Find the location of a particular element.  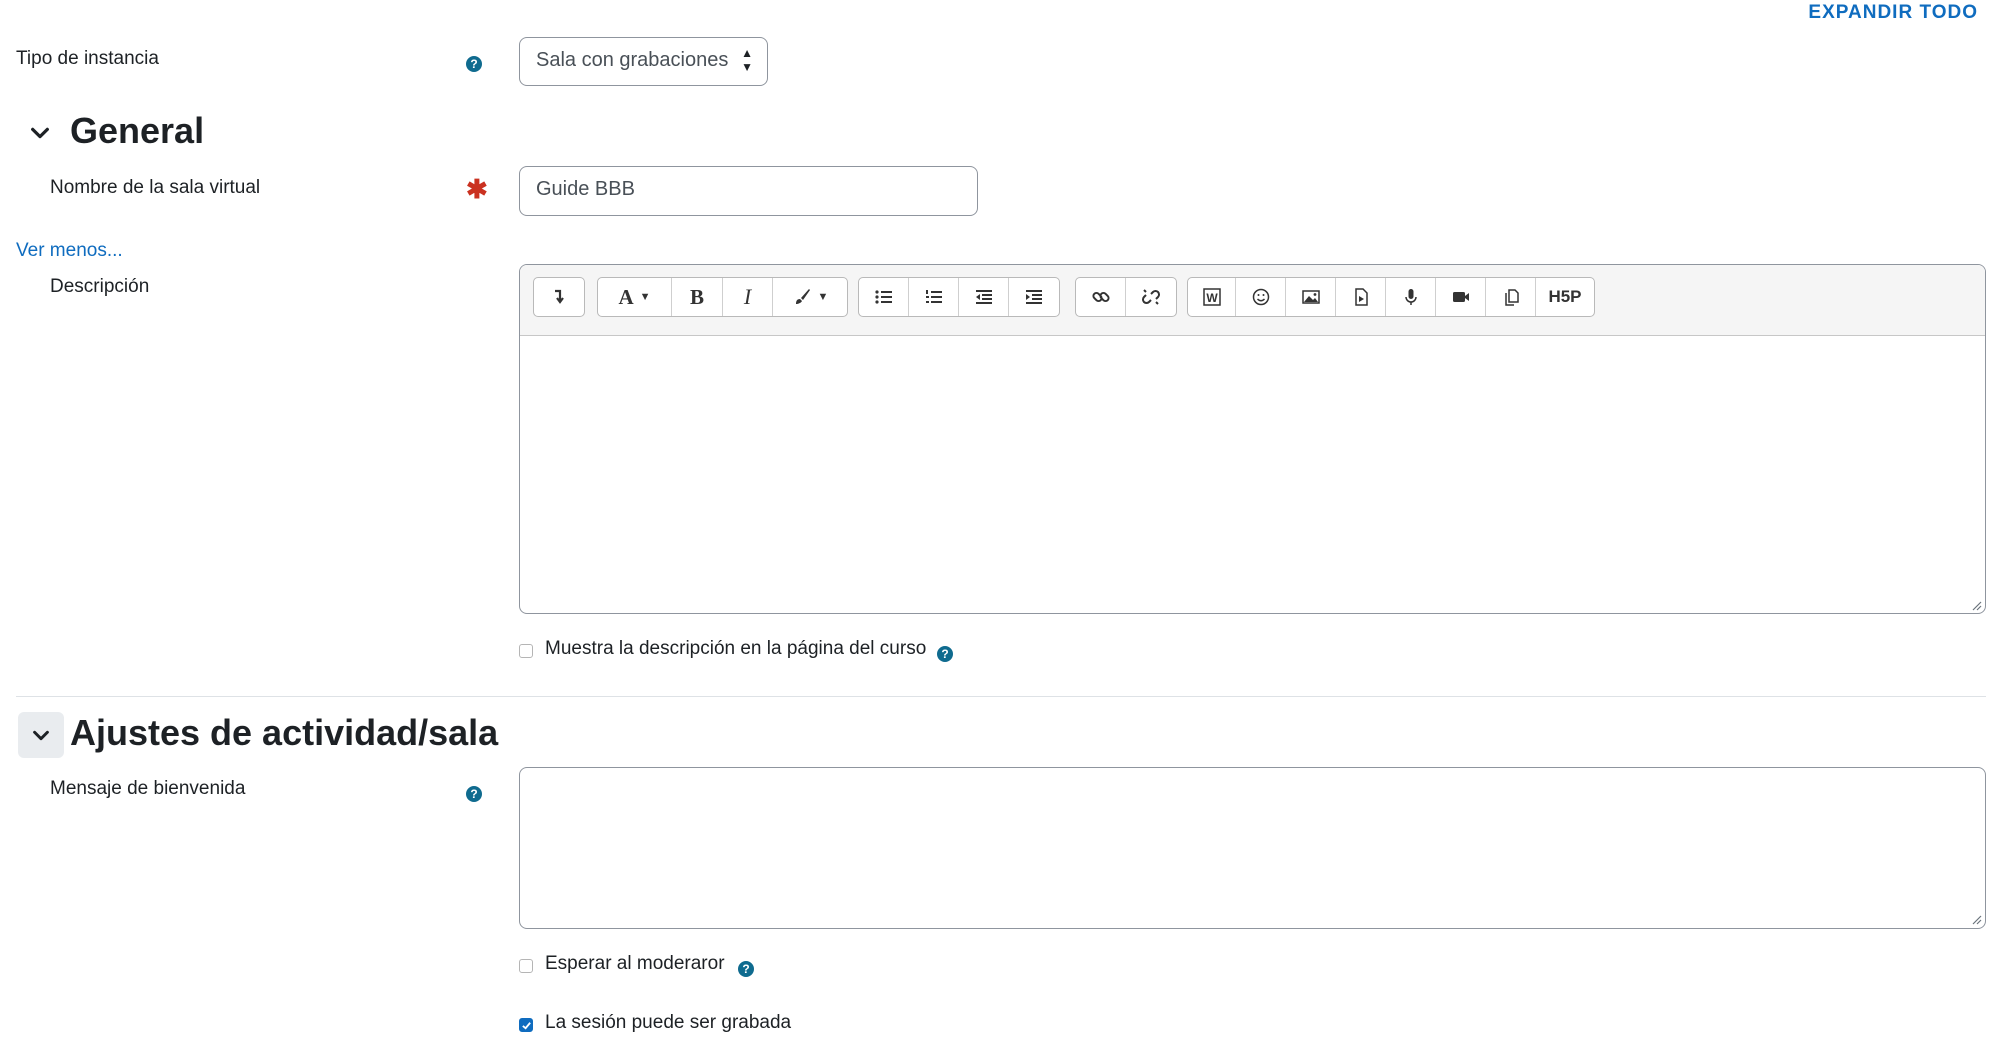

bullet-list-icon is located at coordinates (883, 297).